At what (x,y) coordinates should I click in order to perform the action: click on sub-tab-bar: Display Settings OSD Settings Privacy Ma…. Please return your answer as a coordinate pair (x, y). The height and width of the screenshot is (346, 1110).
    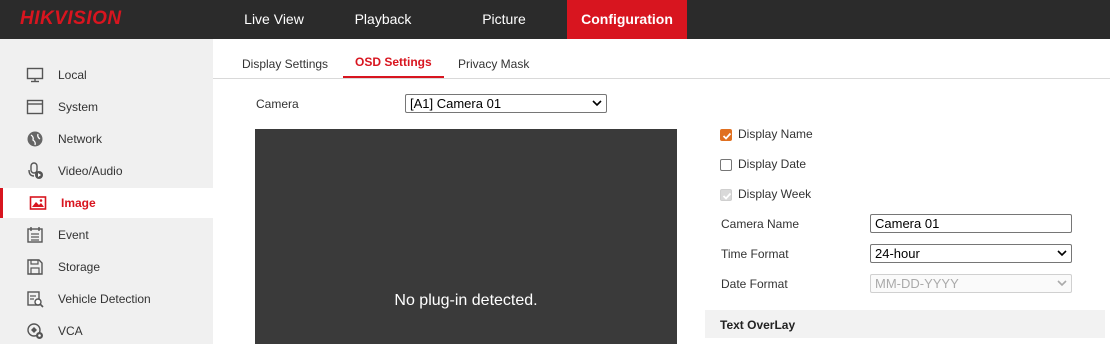
    Looking at the image, I should click on (661, 59).